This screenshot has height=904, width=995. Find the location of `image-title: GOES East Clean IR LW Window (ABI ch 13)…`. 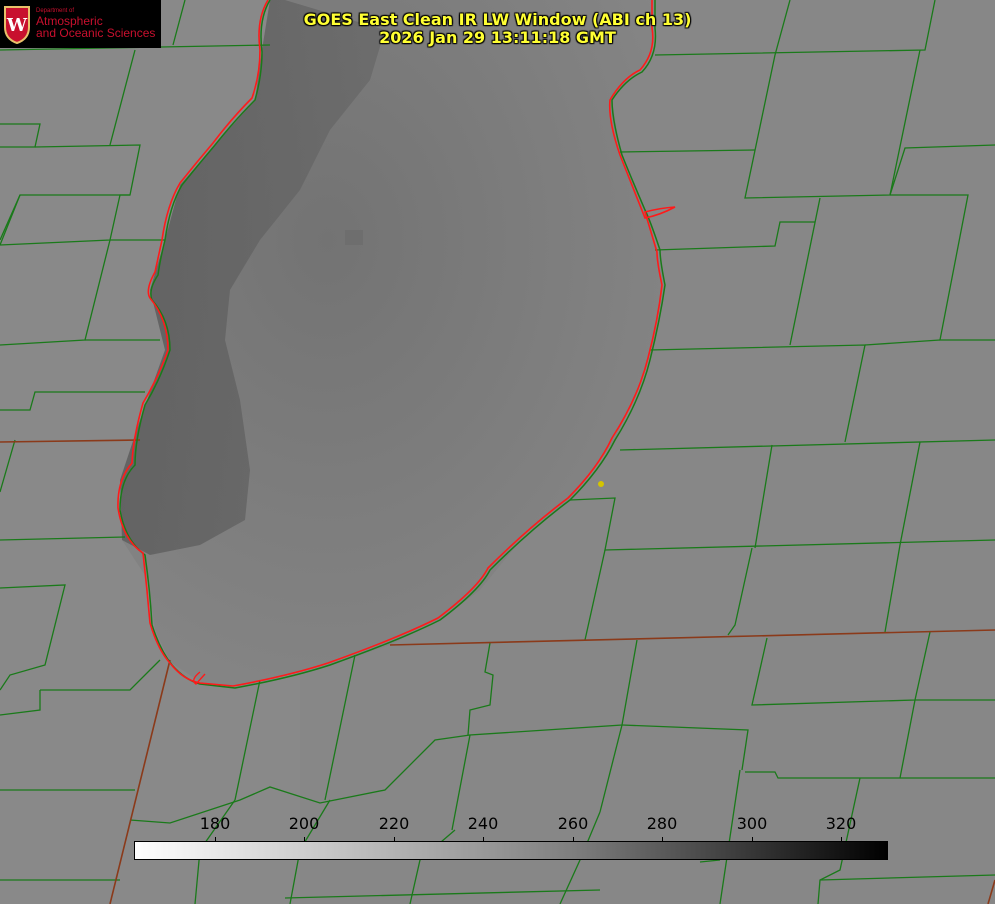

image-title: GOES East Clean IR LW Window (ABI ch 13)… is located at coordinates (497, 29).